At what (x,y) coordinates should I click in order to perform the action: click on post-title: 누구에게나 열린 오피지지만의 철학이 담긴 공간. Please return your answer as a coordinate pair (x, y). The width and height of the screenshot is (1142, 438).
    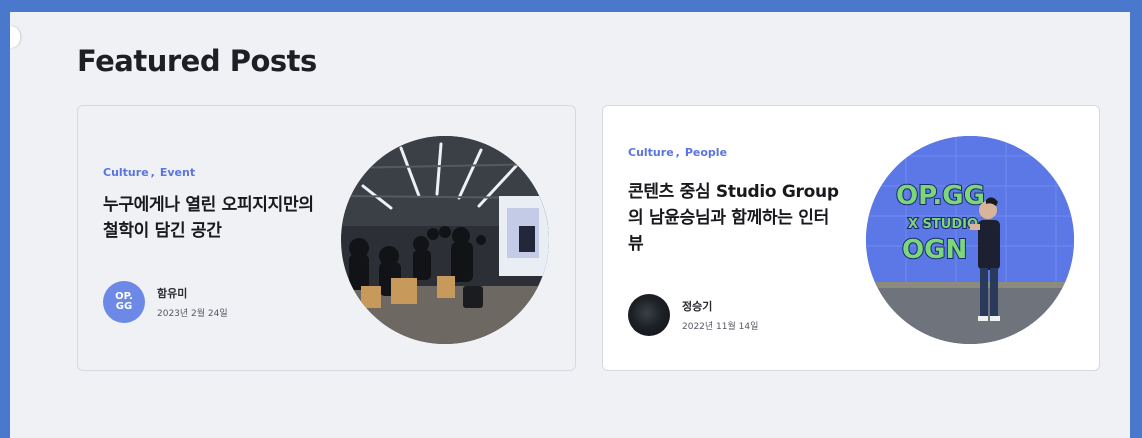
    Looking at the image, I should click on (210, 218).